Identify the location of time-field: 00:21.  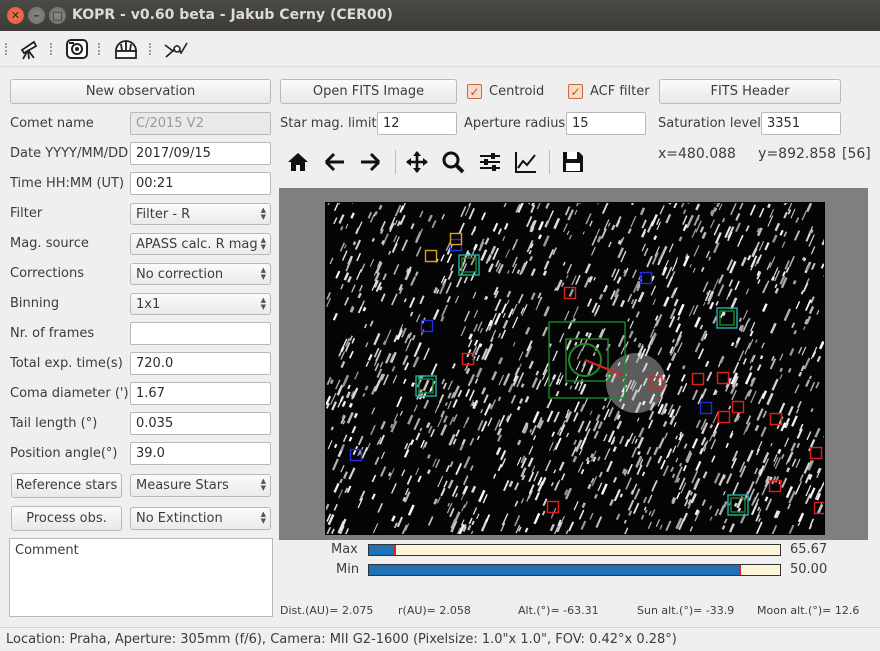
(200, 183).